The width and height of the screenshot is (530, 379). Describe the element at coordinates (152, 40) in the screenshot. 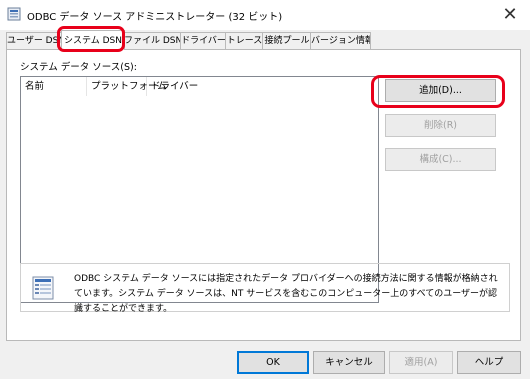

I see `tab-file-dsn: ファイル DSN` at that location.